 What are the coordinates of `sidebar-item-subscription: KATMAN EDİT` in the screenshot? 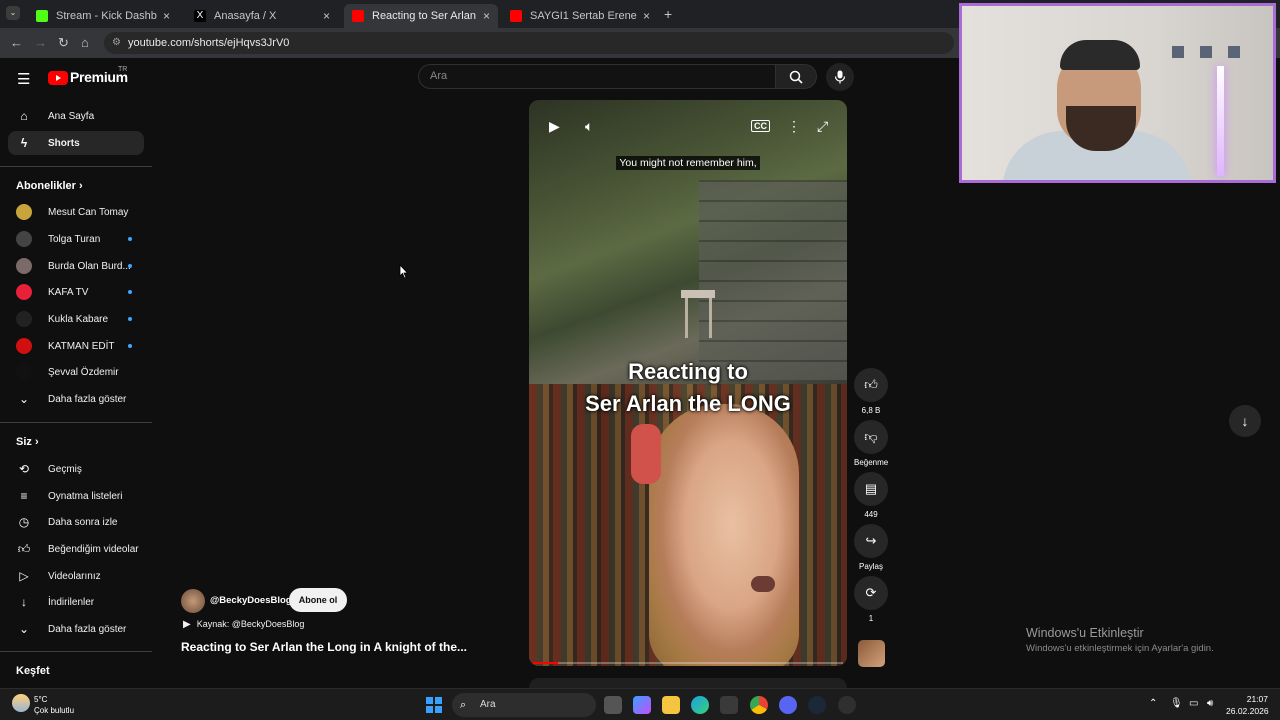 It's located at (76, 346).